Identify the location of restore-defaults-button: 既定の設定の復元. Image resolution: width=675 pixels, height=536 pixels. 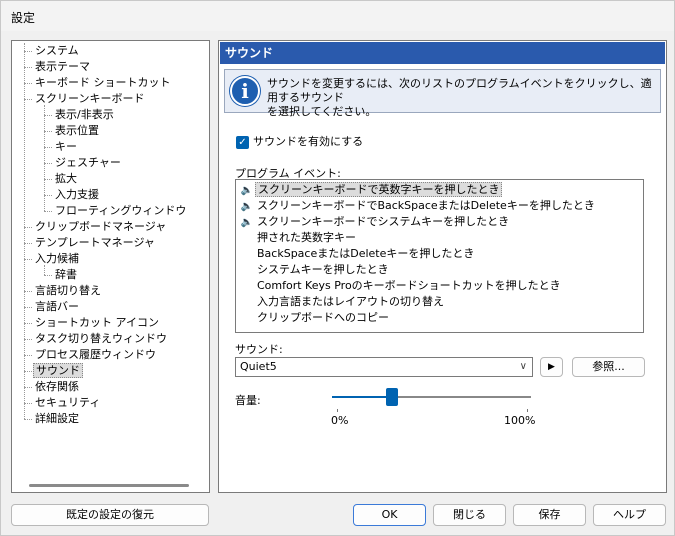
(110, 515).